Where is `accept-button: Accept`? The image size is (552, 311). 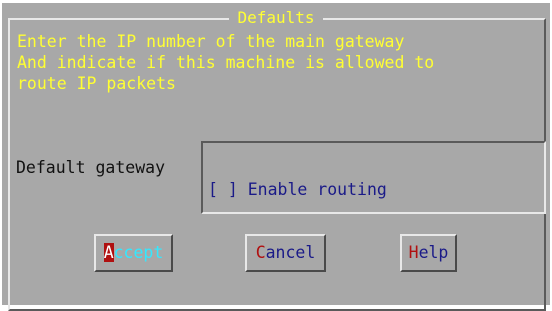 accept-button: Accept is located at coordinates (133, 253).